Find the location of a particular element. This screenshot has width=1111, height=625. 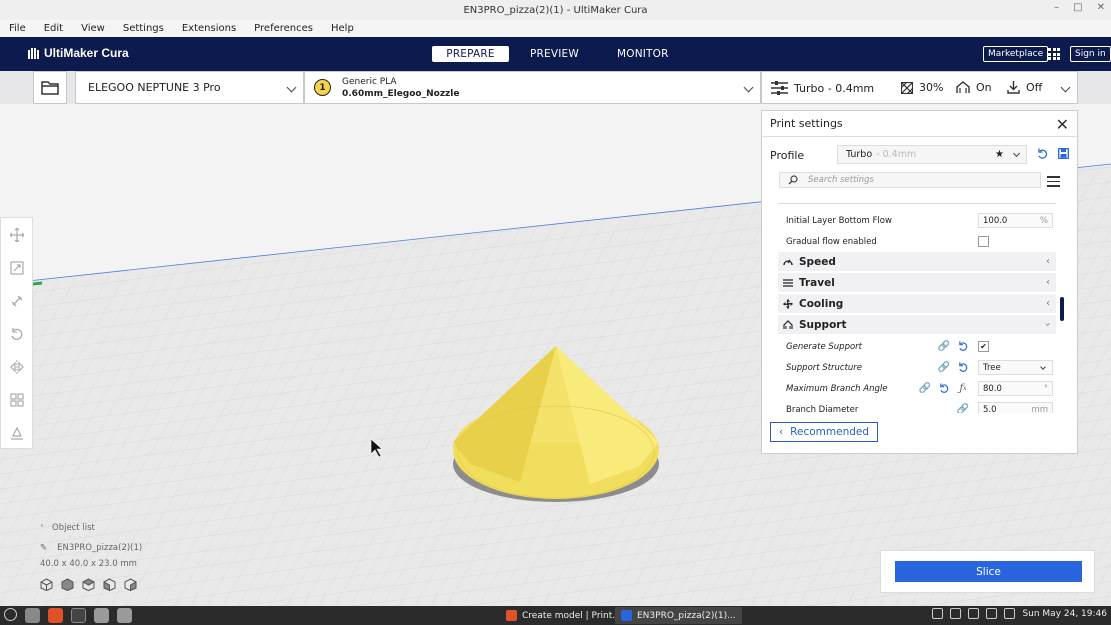

category-support: Support ‹ is located at coordinates (917, 324).